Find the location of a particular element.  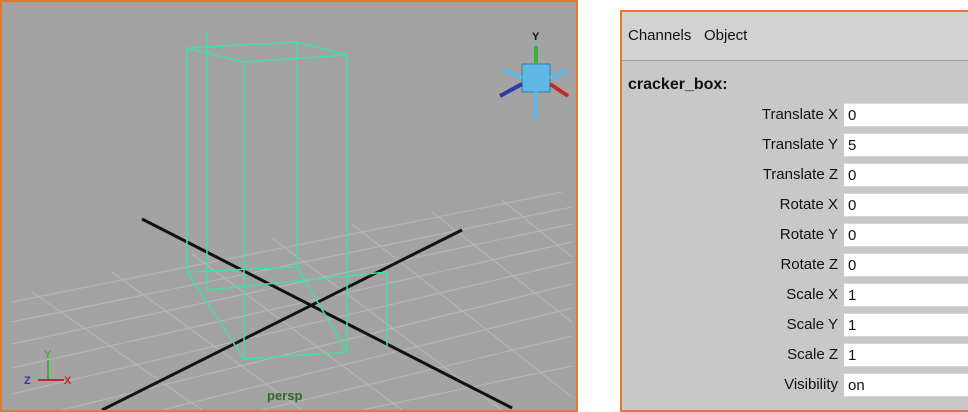

channel-row: Translate Z 0 is located at coordinates (795, 175).